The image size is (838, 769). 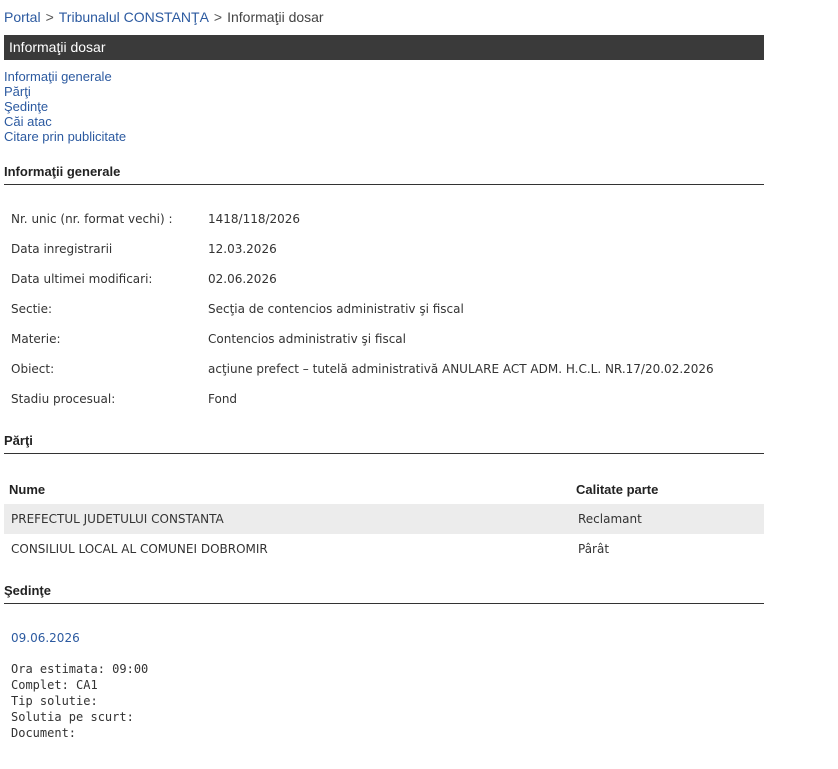 I want to click on info-value: Contencios administrativ şi fiscal, so click(x=307, y=339).